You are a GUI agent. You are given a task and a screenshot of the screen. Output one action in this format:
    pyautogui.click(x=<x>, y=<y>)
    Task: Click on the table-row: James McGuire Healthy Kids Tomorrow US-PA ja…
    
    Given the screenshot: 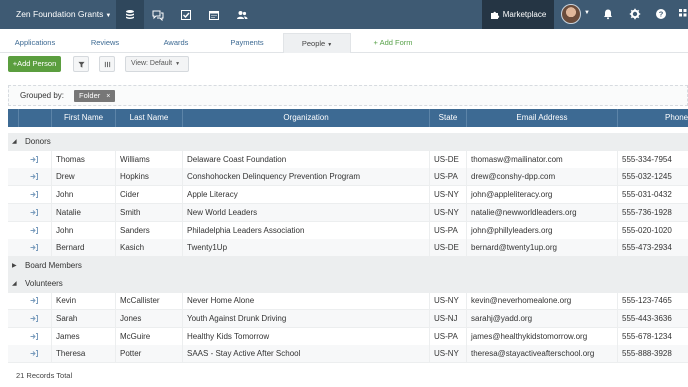 What is the action you would take?
    pyautogui.click(x=348, y=336)
    